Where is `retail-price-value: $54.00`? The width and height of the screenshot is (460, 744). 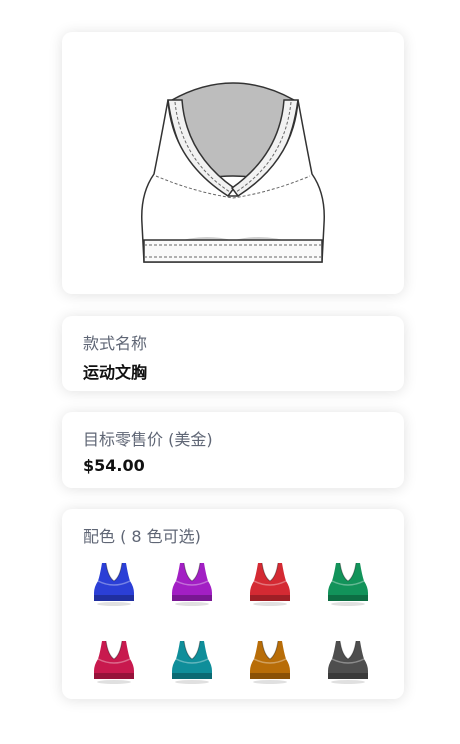 retail-price-value: $54.00 is located at coordinates (114, 465).